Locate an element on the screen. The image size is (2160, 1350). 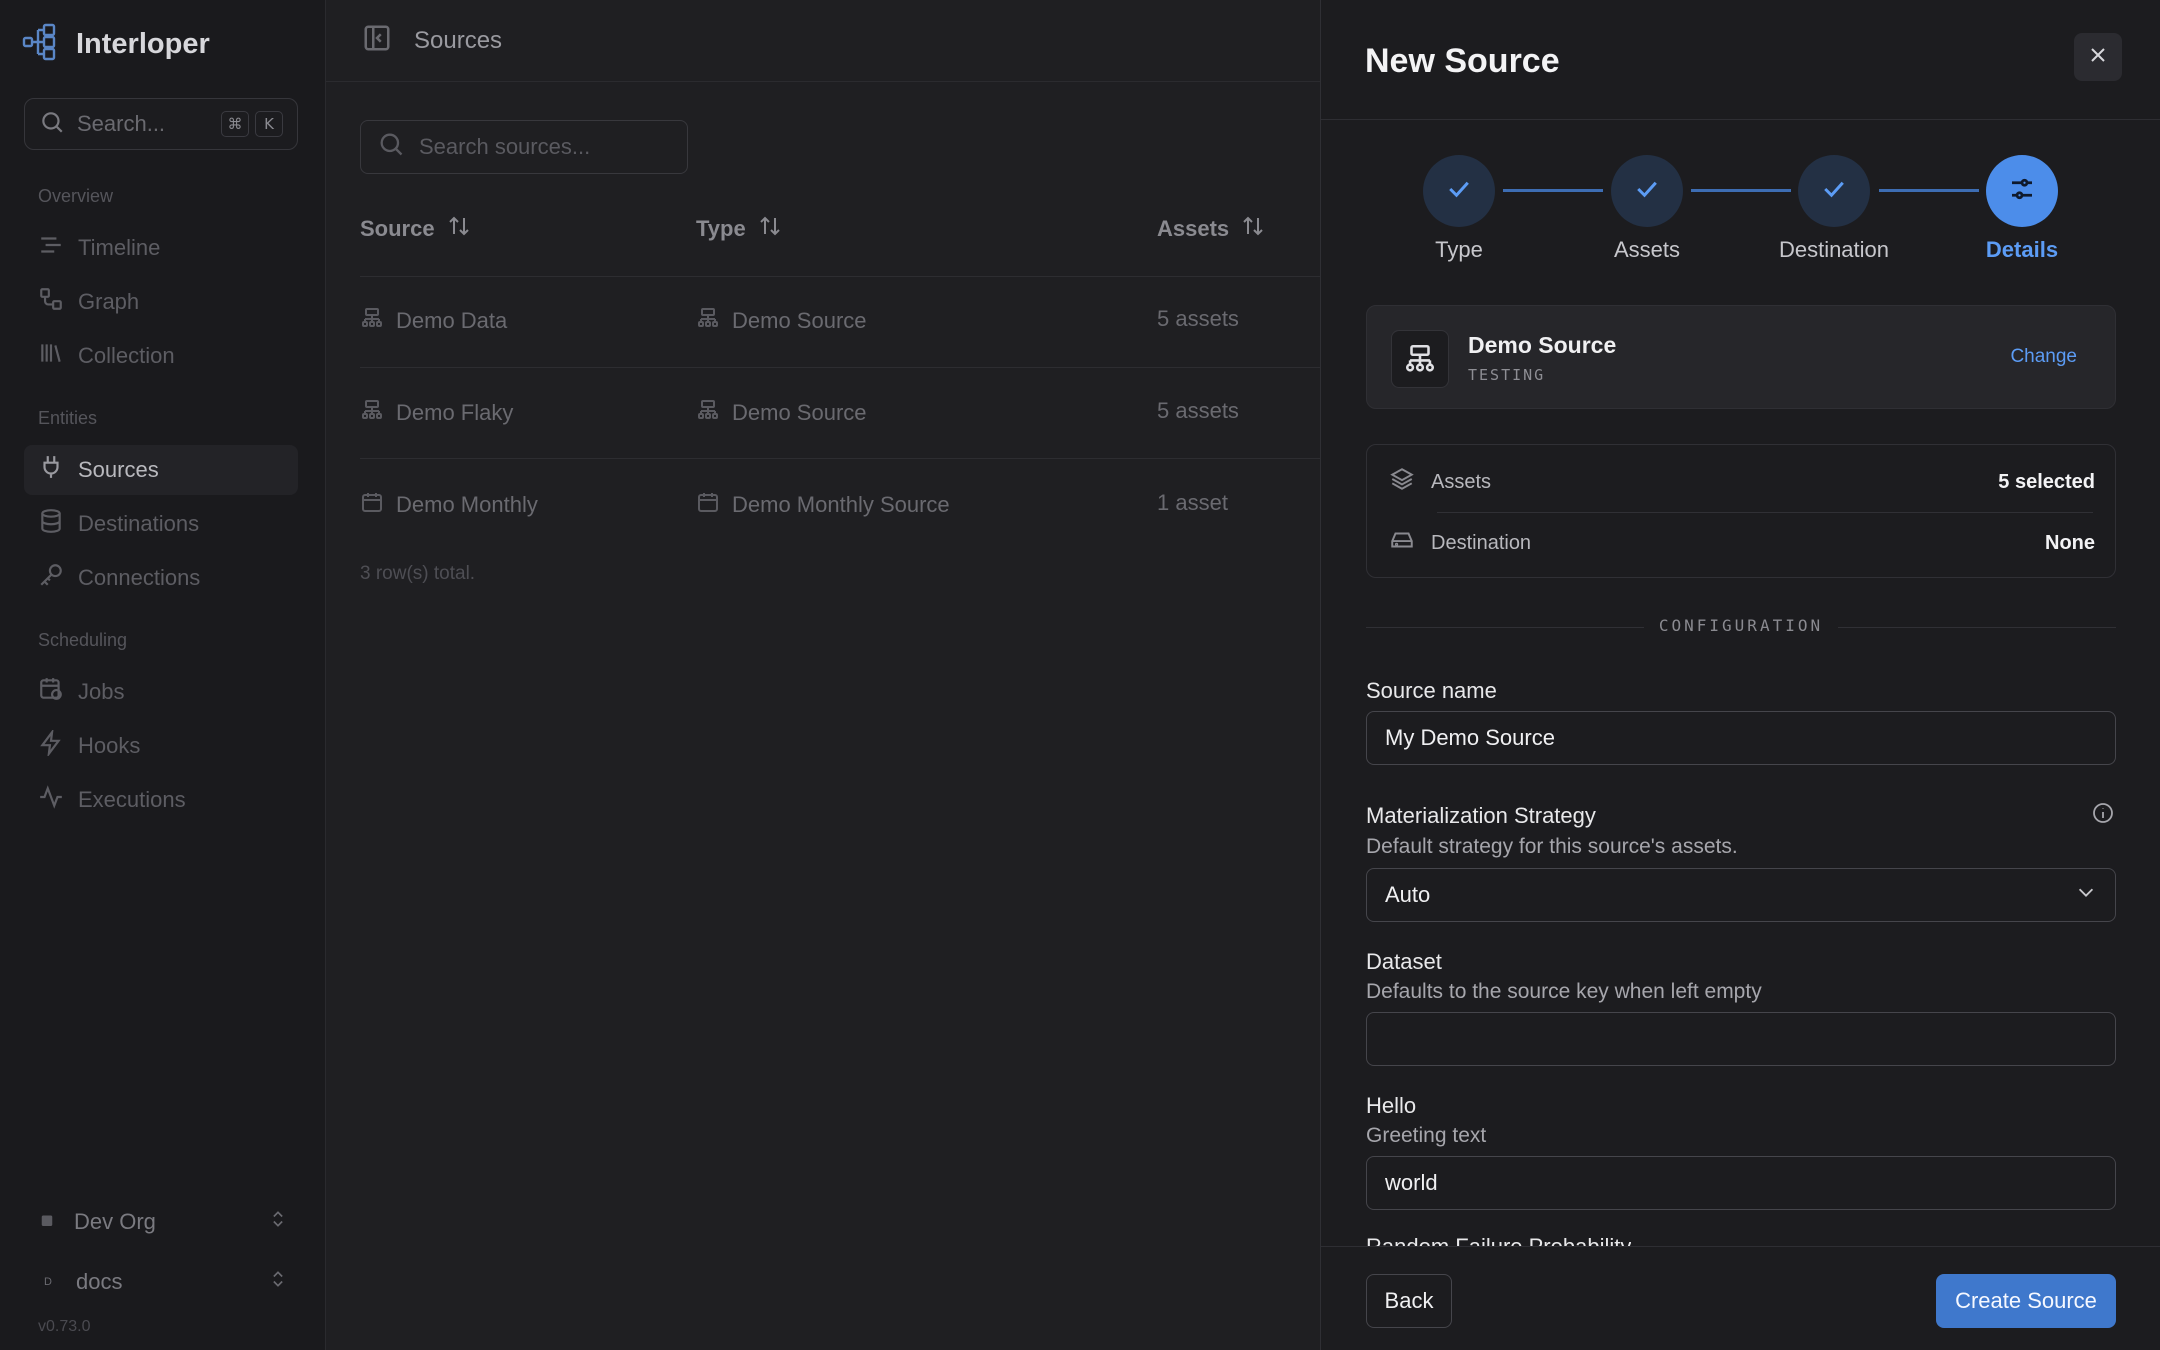
sidebar-item-graph: Graph is located at coordinates (161, 302).